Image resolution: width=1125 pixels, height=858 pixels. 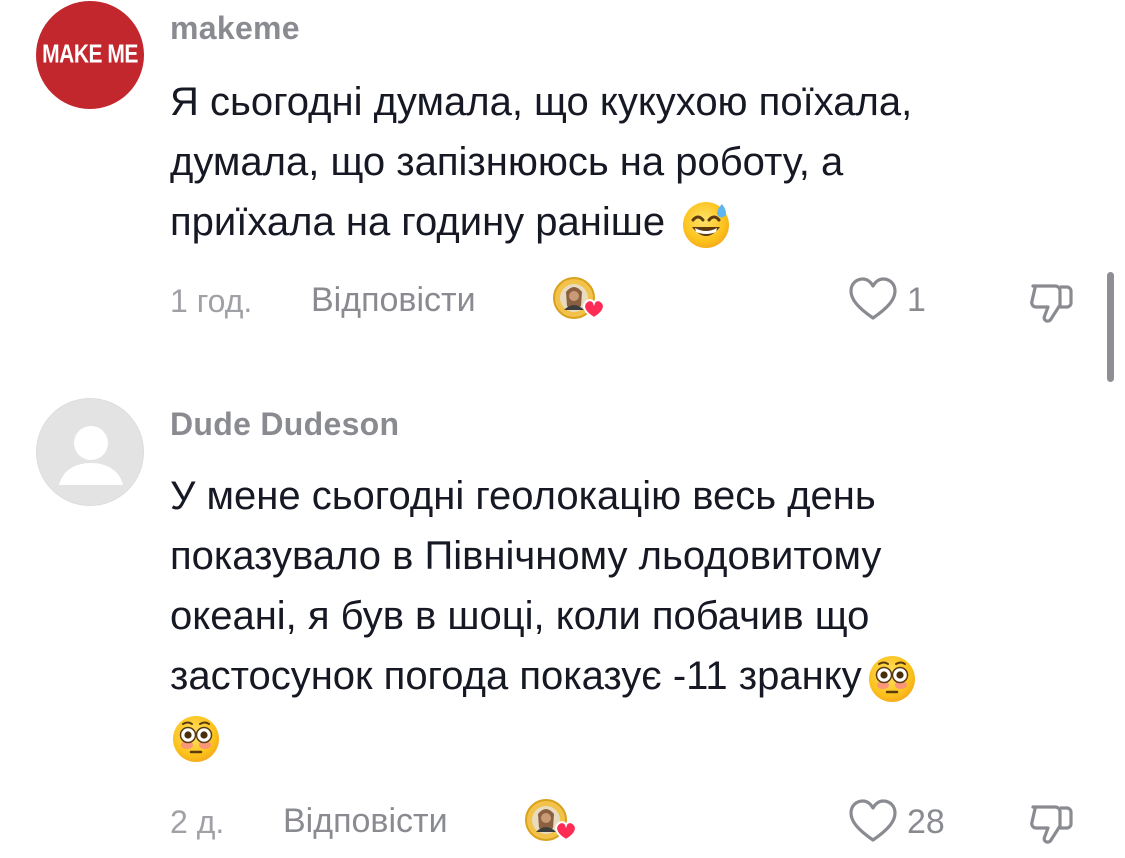 I want to click on comment-timestamp: 2 д., so click(x=197, y=822).